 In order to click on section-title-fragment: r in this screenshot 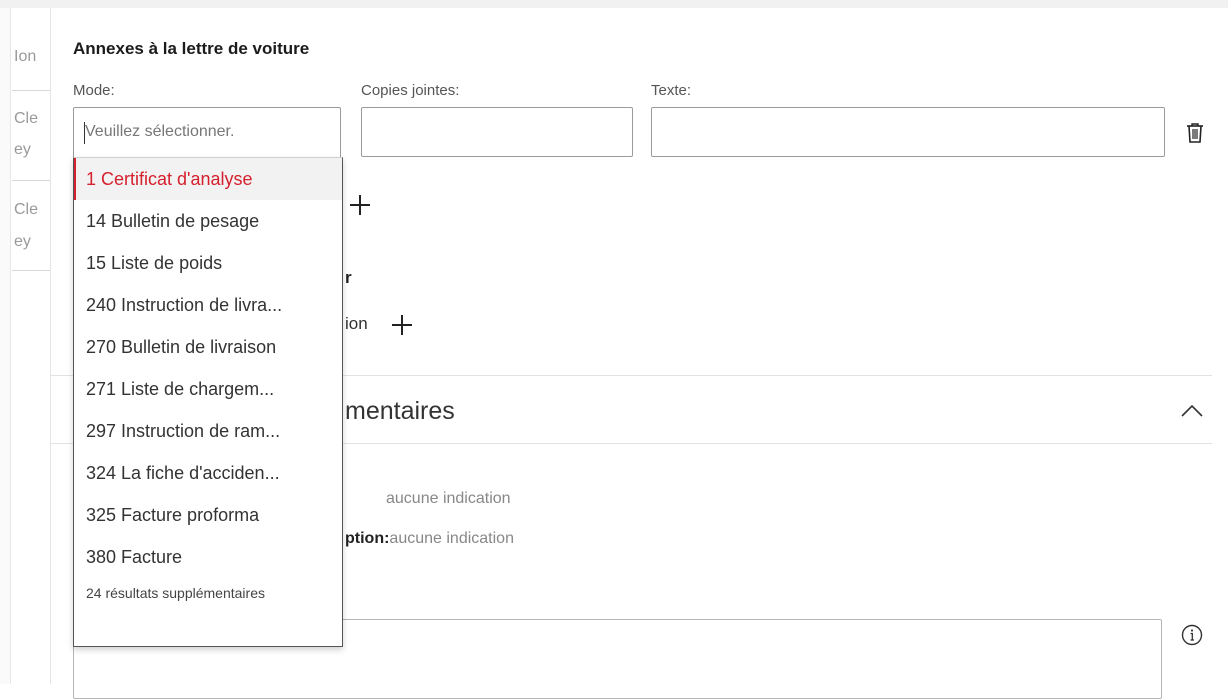, I will do `click(348, 277)`.